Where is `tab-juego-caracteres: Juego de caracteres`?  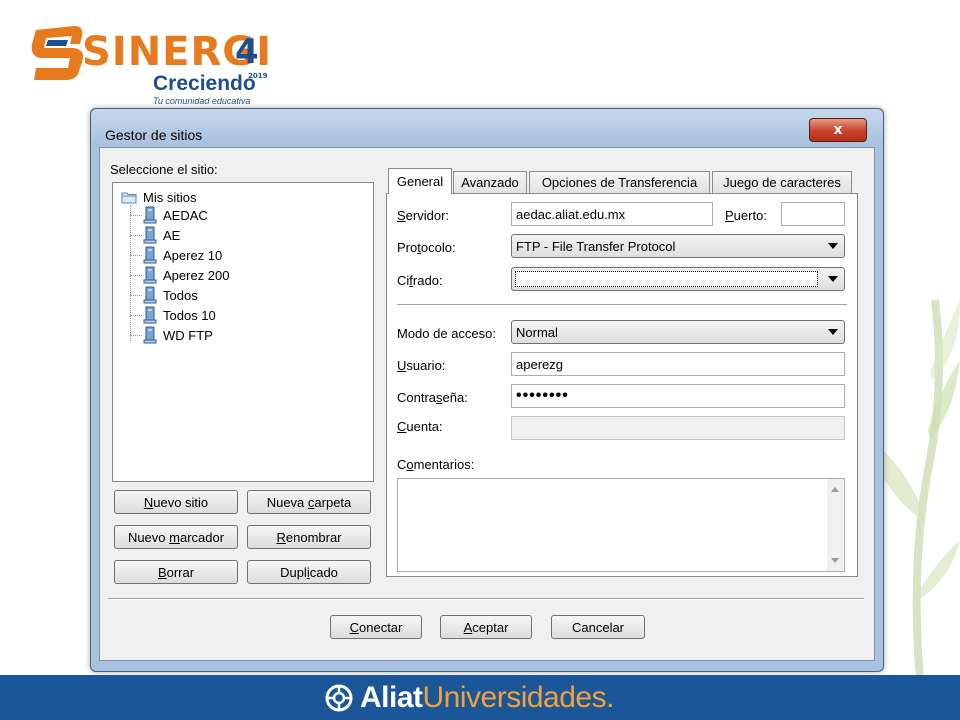
tab-juego-caracteres: Juego de caracteres is located at coordinates (782, 182).